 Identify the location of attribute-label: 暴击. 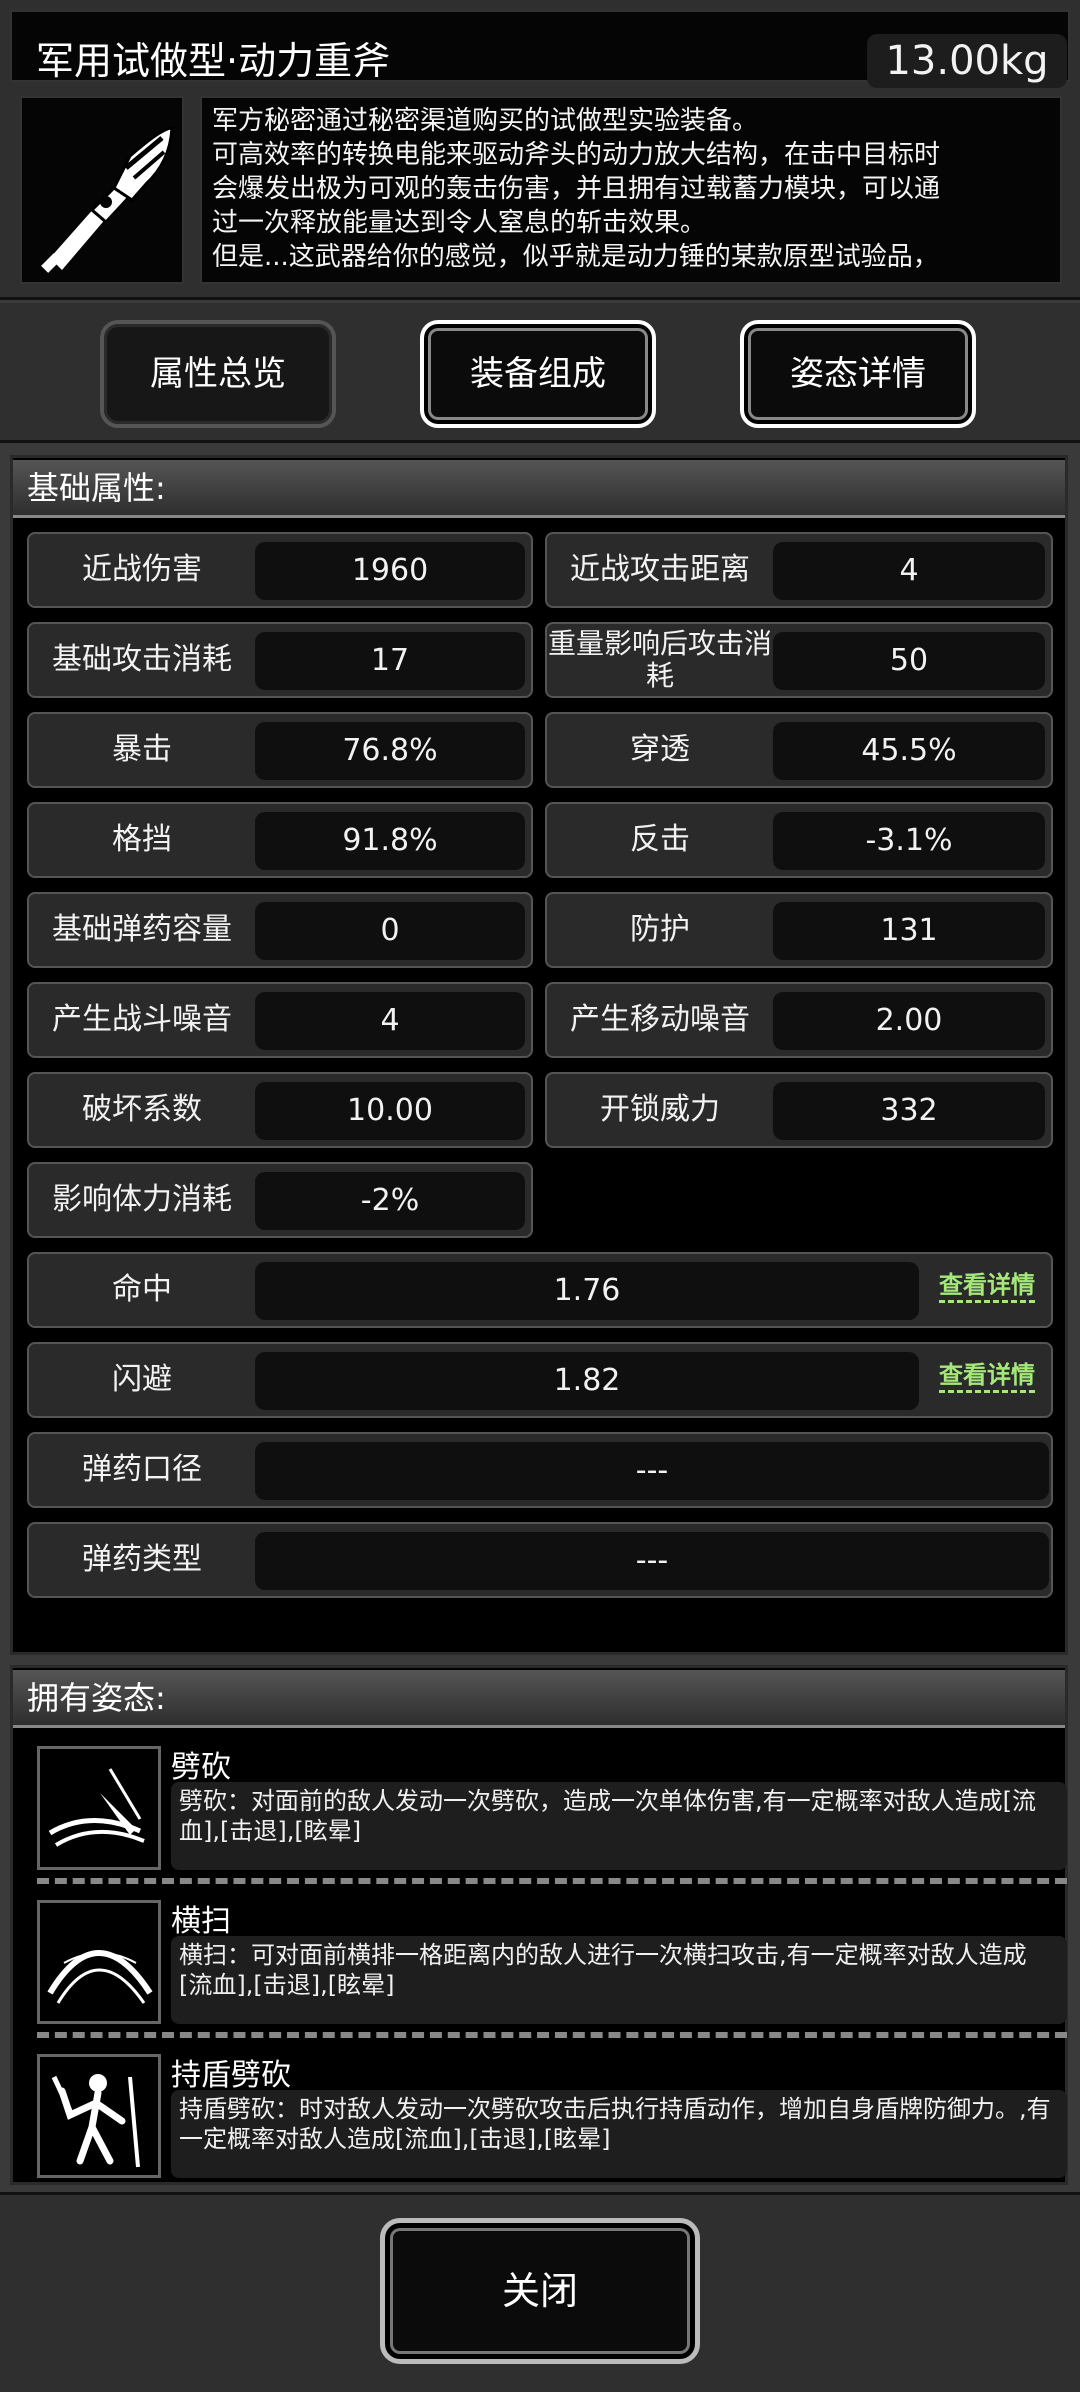
(142, 749).